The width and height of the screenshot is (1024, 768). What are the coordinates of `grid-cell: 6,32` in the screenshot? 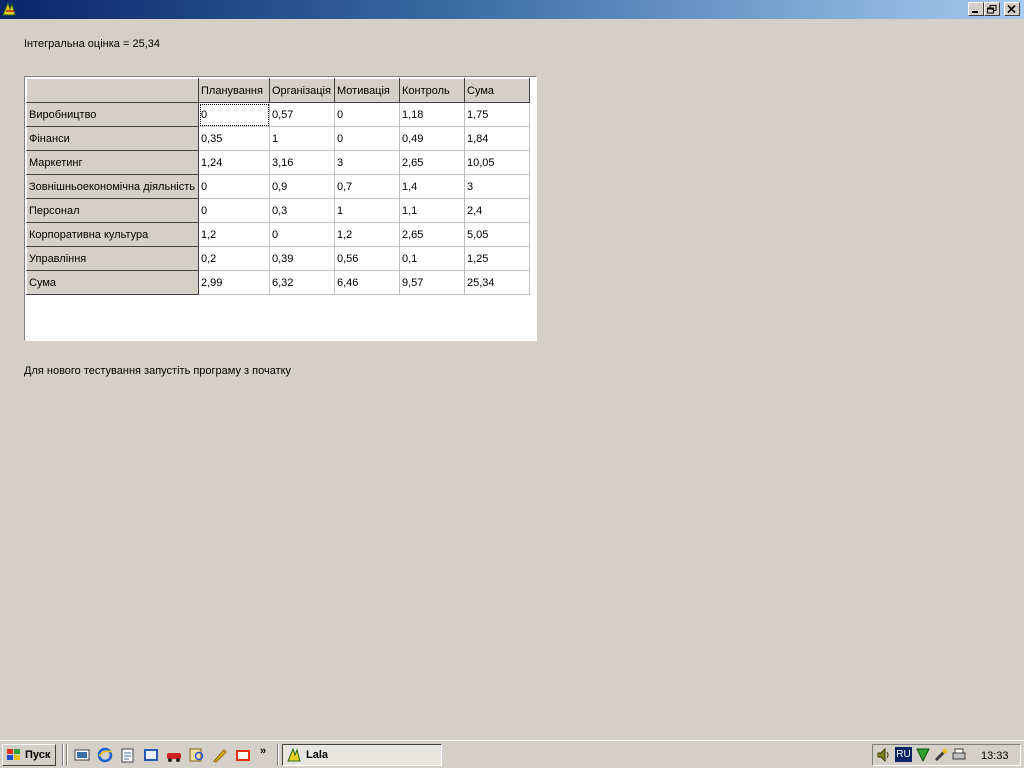 It's located at (302, 282).